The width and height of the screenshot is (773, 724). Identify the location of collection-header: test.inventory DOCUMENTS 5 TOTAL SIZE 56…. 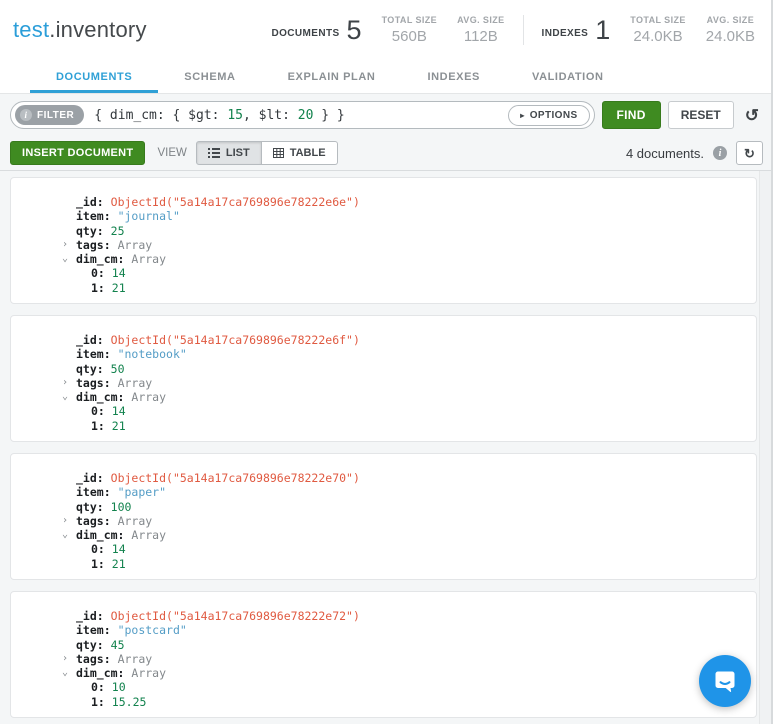
(386, 30).